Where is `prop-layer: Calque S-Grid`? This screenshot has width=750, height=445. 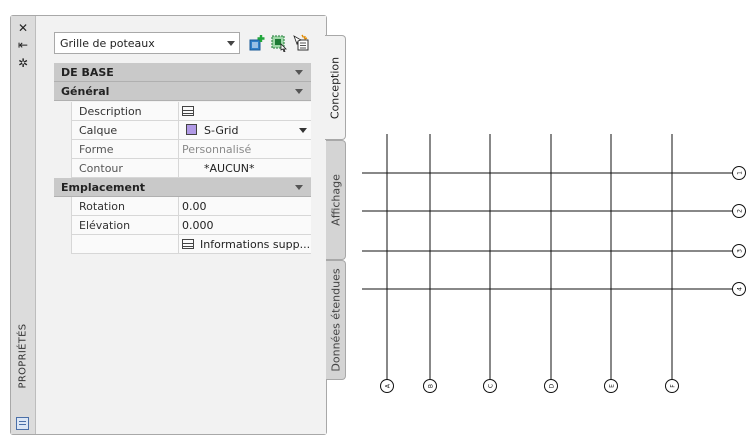
prop-layer: Calque S-Grid is located at coordinates (191, 130).